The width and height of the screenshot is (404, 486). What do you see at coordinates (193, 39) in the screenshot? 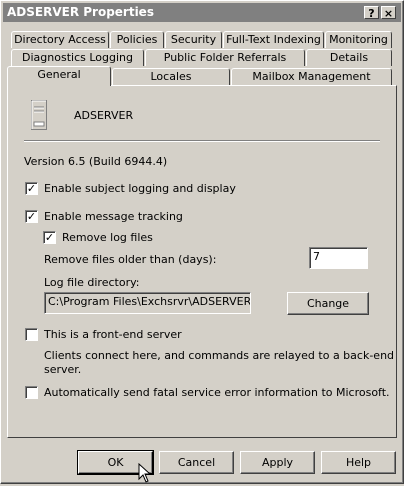
I see `tab-security: Security` at bounding box center [193, 39].